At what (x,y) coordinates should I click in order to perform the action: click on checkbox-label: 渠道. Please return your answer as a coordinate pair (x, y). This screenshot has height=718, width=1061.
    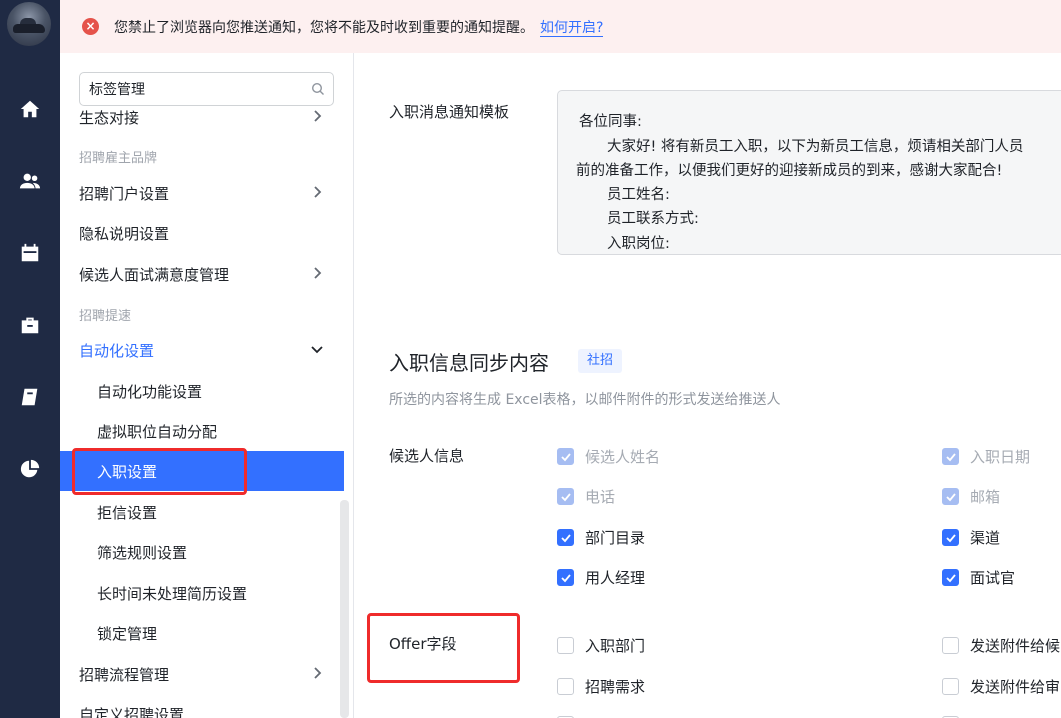
    Looking at the image, I should click on (985, 538).